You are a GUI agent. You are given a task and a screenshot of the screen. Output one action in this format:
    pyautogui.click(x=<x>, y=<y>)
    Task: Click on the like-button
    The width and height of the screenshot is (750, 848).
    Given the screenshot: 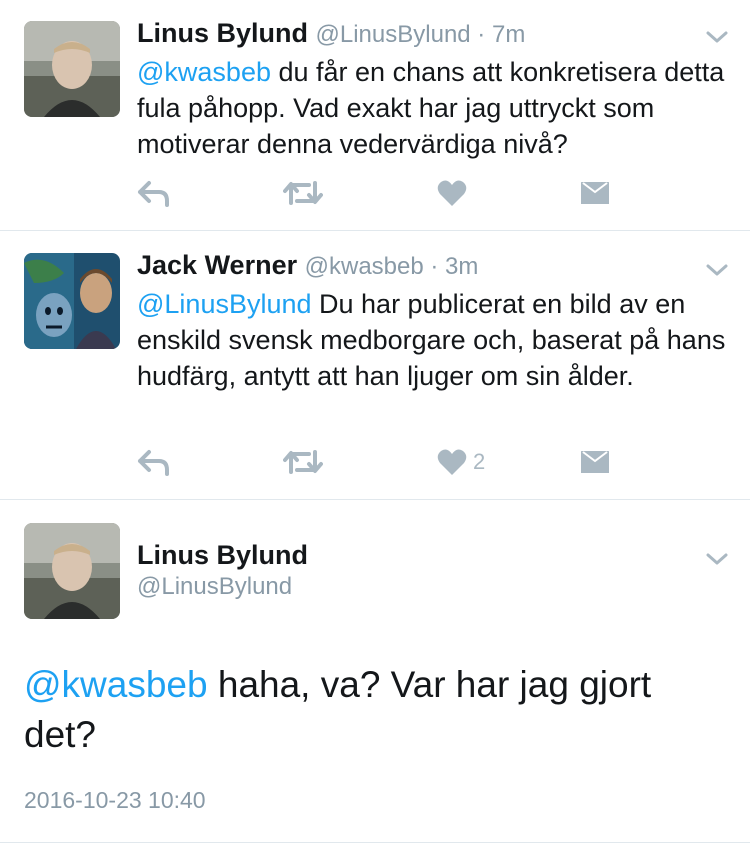 What is the action you would take?
    pyautogui.click(x=455, y=193)
    